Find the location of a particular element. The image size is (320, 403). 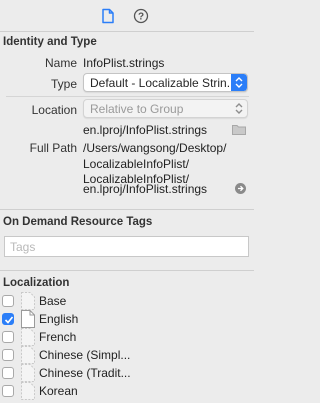

localization-label: Base is located at coordinates (53, 301).